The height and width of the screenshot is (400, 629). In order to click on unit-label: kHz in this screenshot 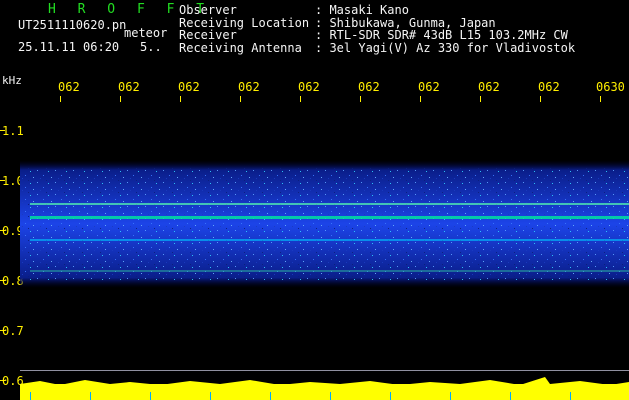, I will do `click(12, 80)`.